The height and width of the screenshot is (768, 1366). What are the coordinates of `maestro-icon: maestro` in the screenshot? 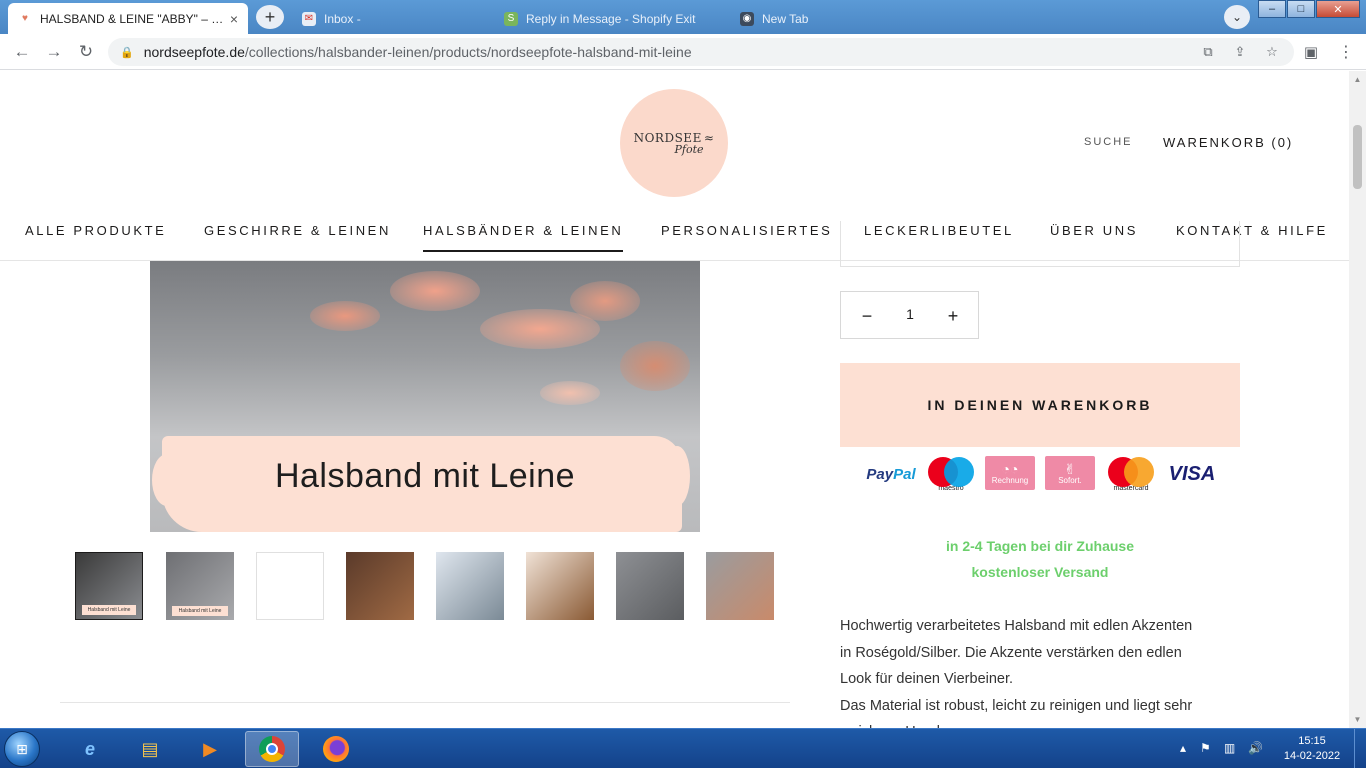 It's located at (951, 474).